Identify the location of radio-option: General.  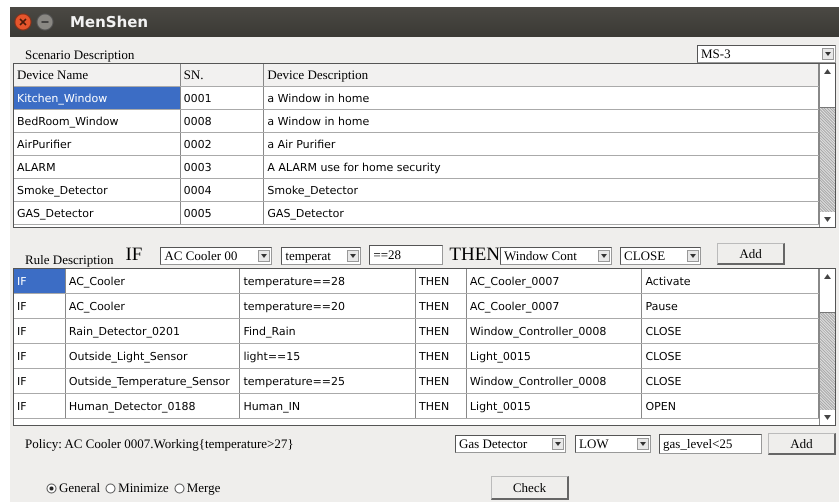
(73, 488).